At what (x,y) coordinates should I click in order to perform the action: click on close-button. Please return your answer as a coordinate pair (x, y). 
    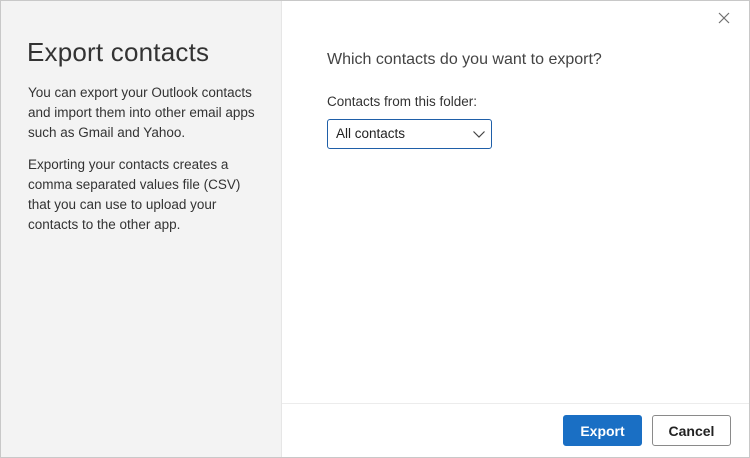
    Looking at the image, I should click on (724, 18).